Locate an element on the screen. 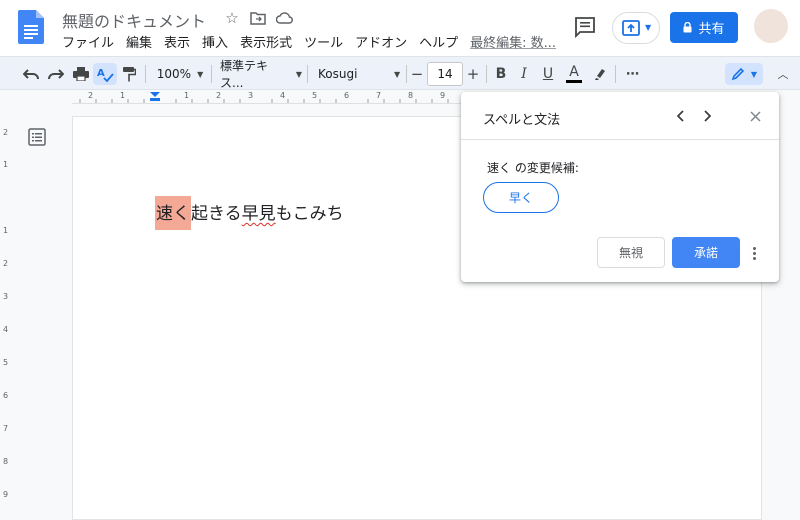 This screenshot has height=520, width=800. more-options-icon is located at coordinates (754, 253).